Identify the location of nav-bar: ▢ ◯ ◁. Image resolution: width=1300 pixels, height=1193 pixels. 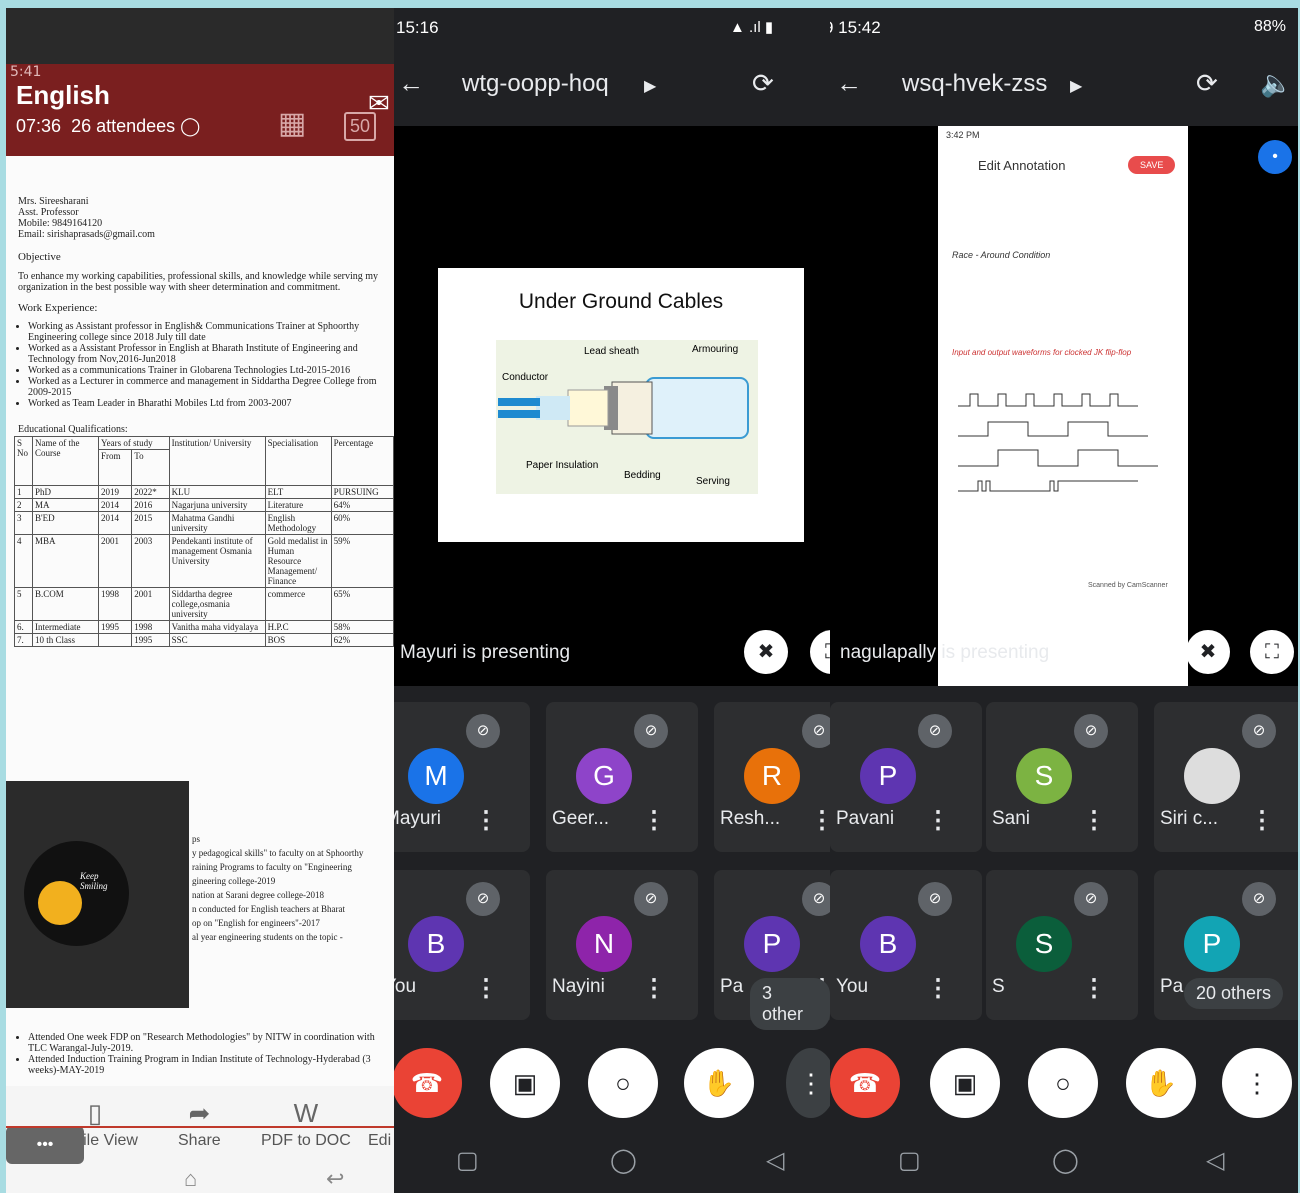
(612, 1160).